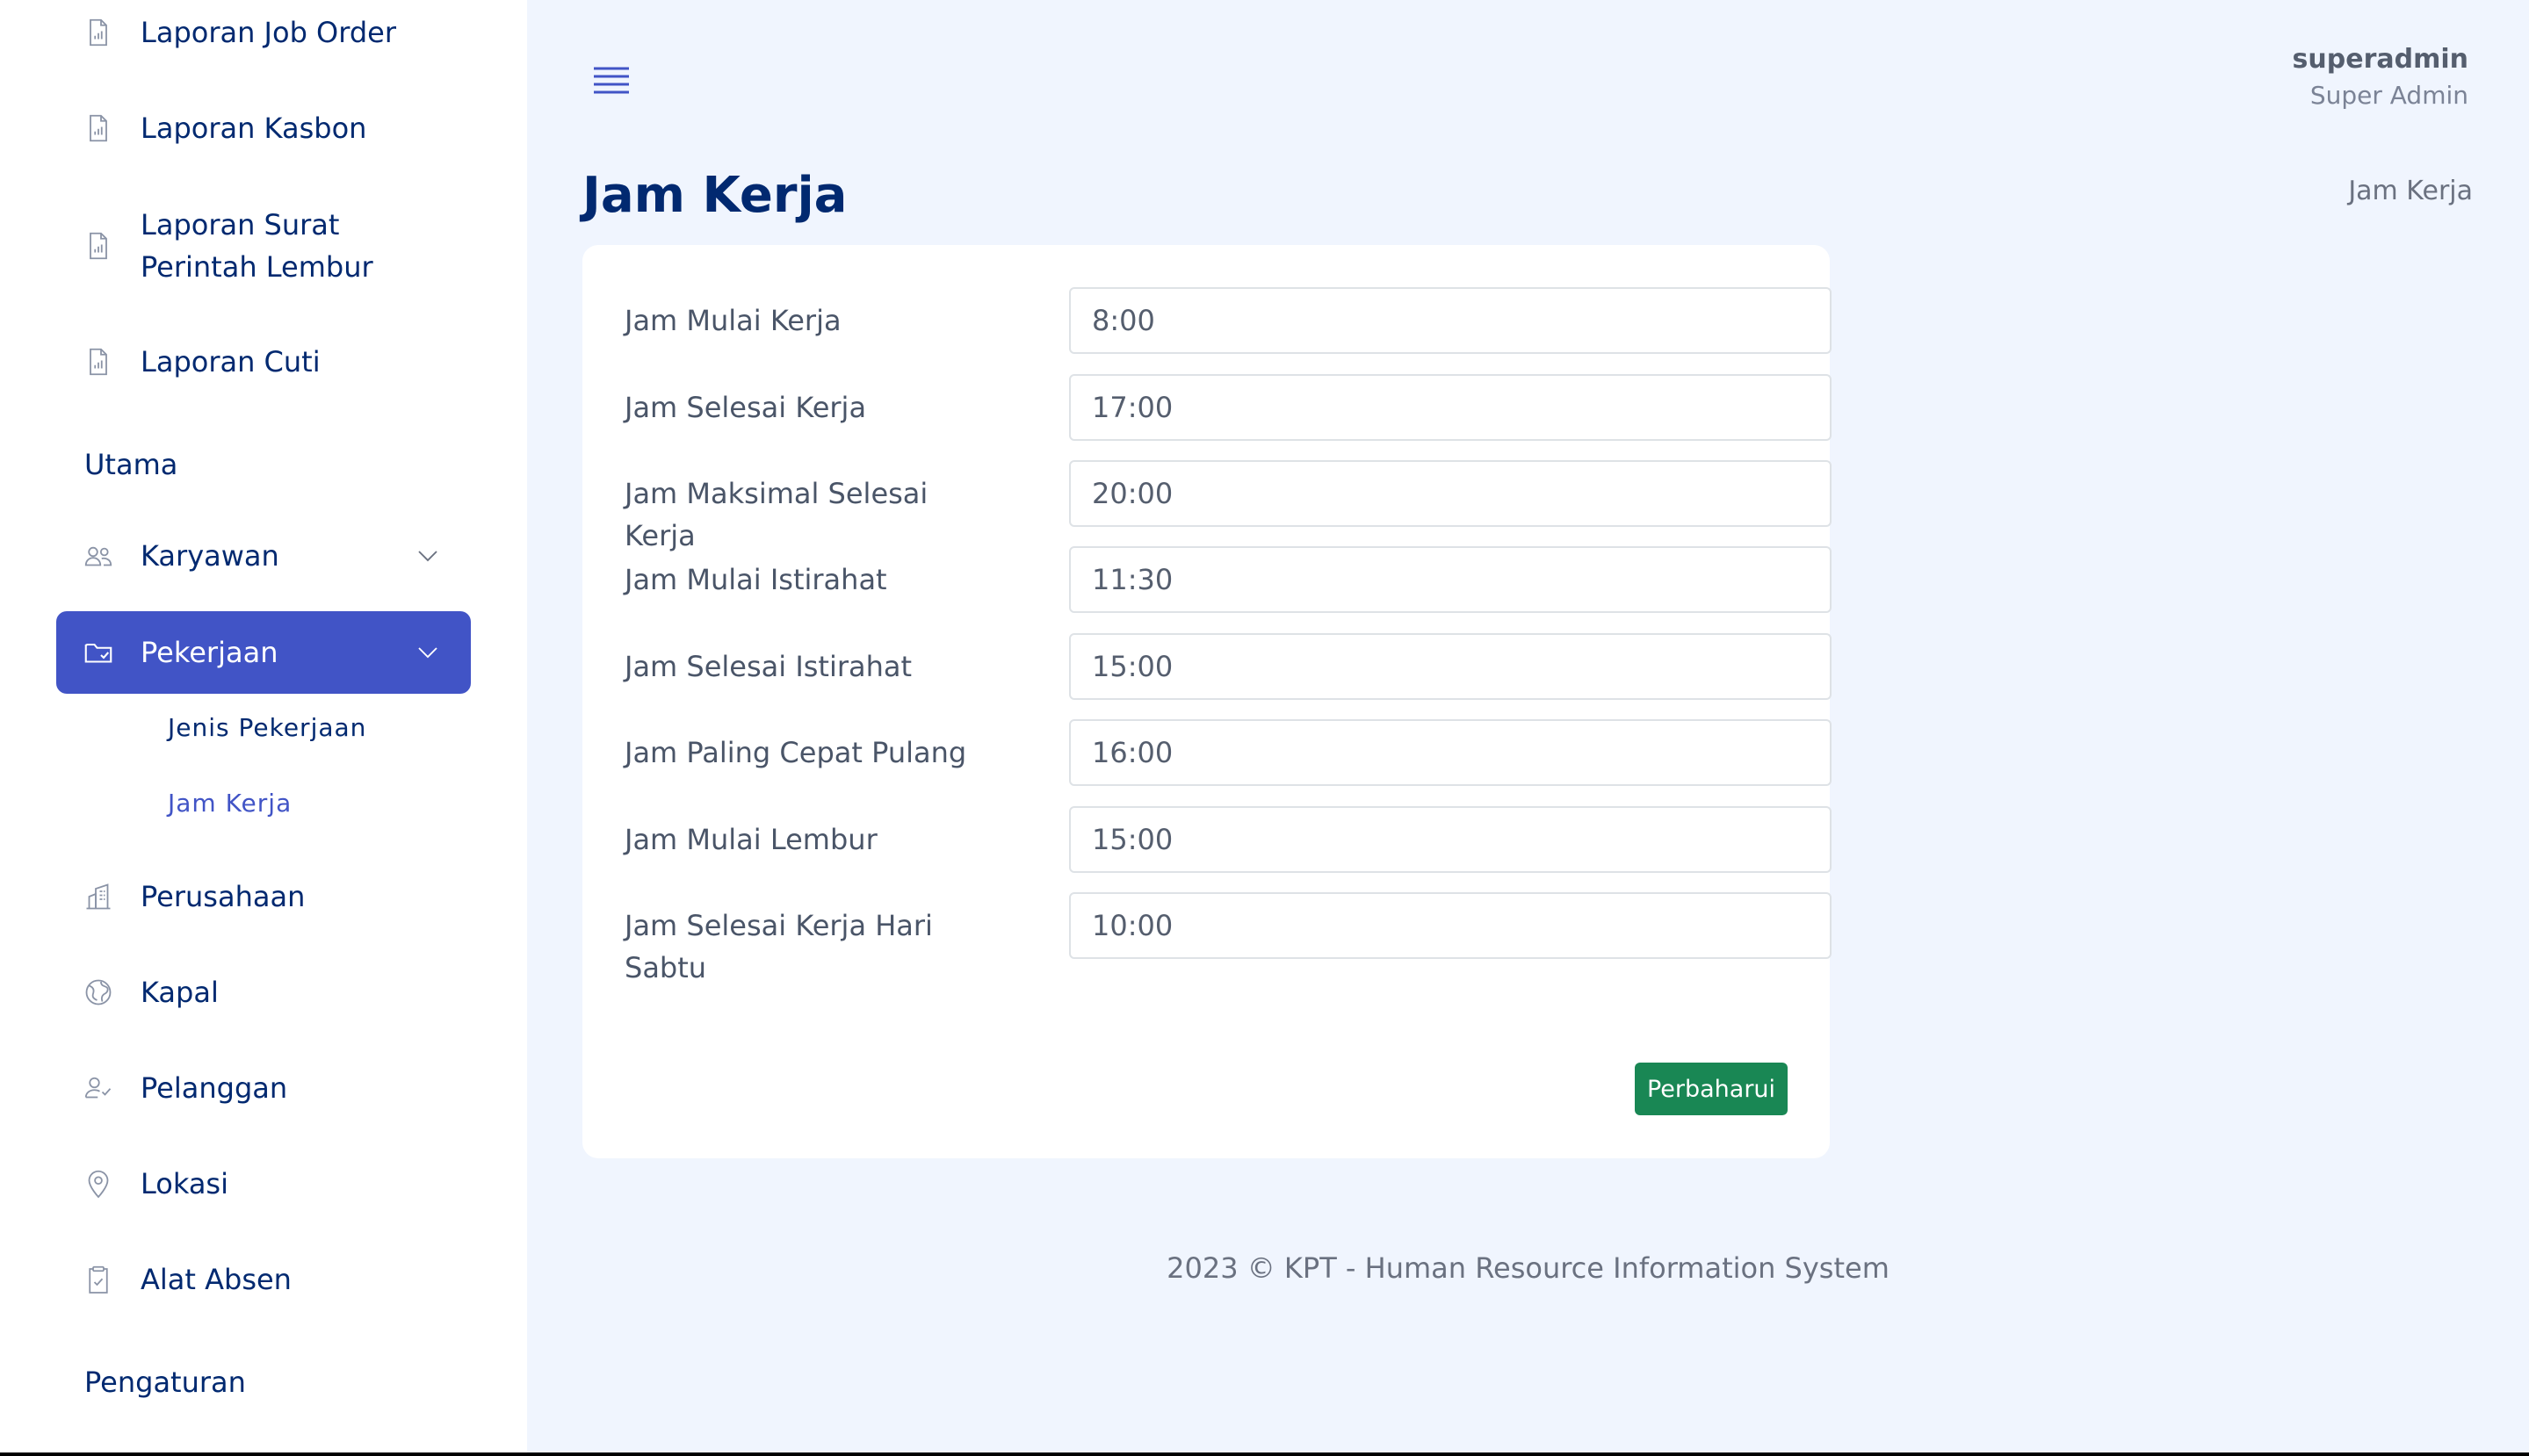 The width and height of the screenshot is (2529, 1456). I want to click on jam-maksimal-selesai-kerja-input, so click(1451, 493).